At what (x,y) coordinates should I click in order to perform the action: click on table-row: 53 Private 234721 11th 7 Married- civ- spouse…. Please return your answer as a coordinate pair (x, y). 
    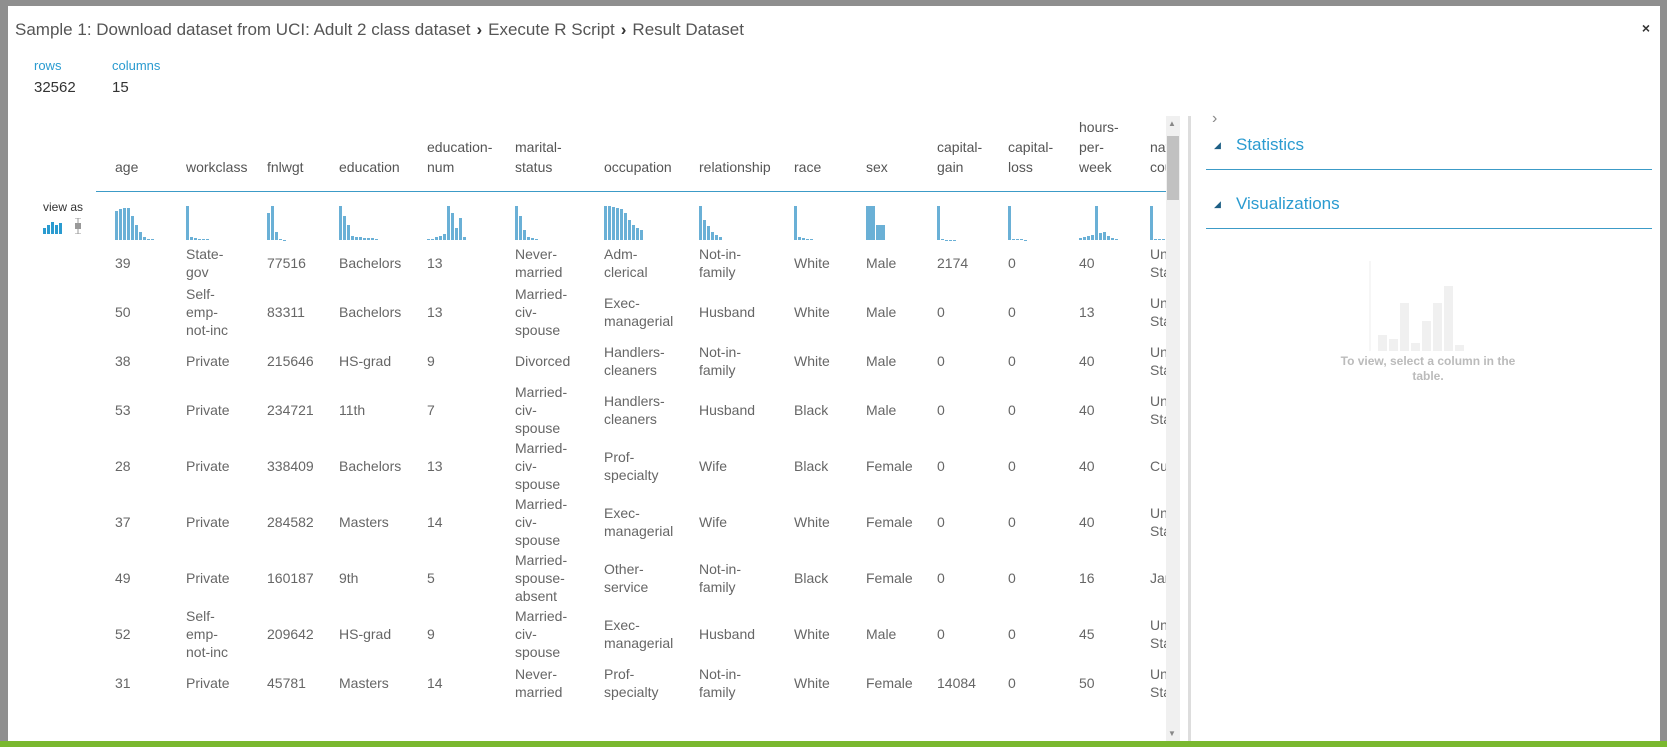
    Looking at the image, I should click on (631, 410).